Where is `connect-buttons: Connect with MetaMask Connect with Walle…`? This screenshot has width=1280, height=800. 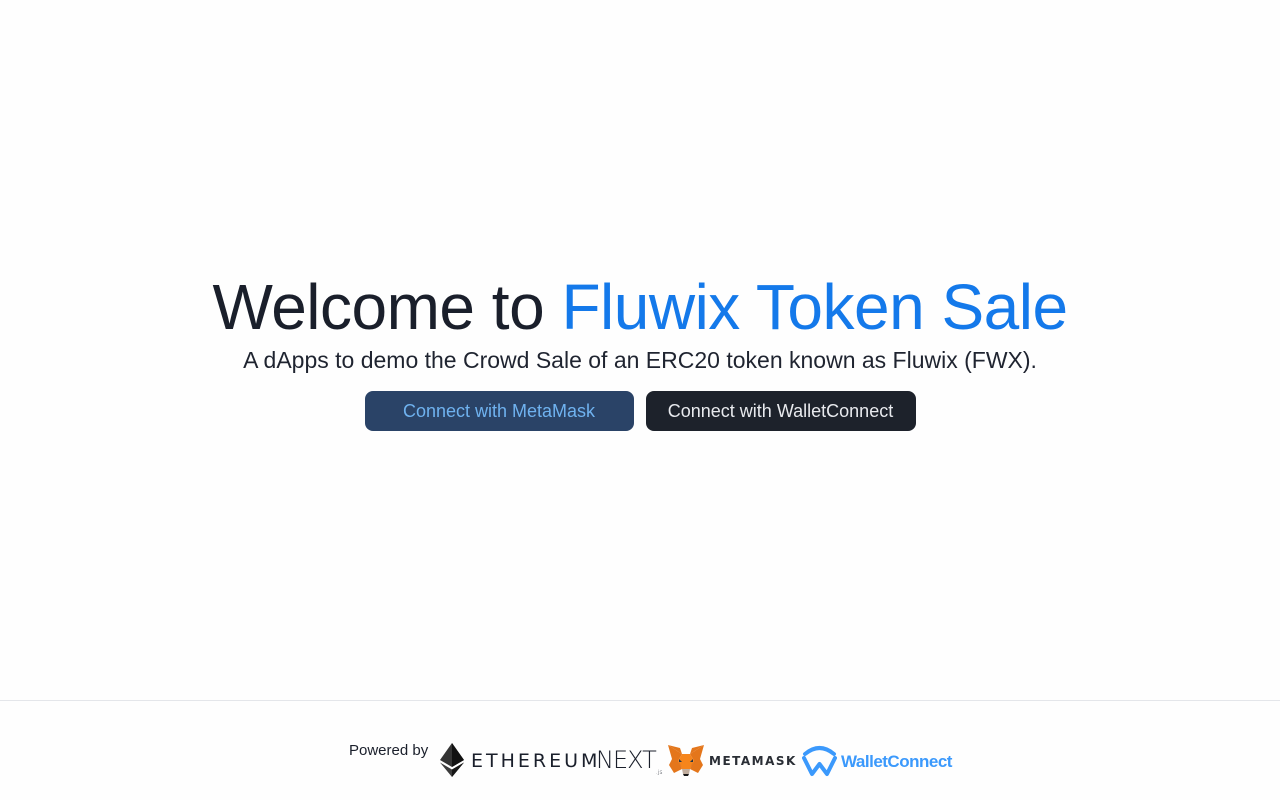
connect-buttons: Connect with MetaMask Connect with Walle… is located at coordinates (640, 411).